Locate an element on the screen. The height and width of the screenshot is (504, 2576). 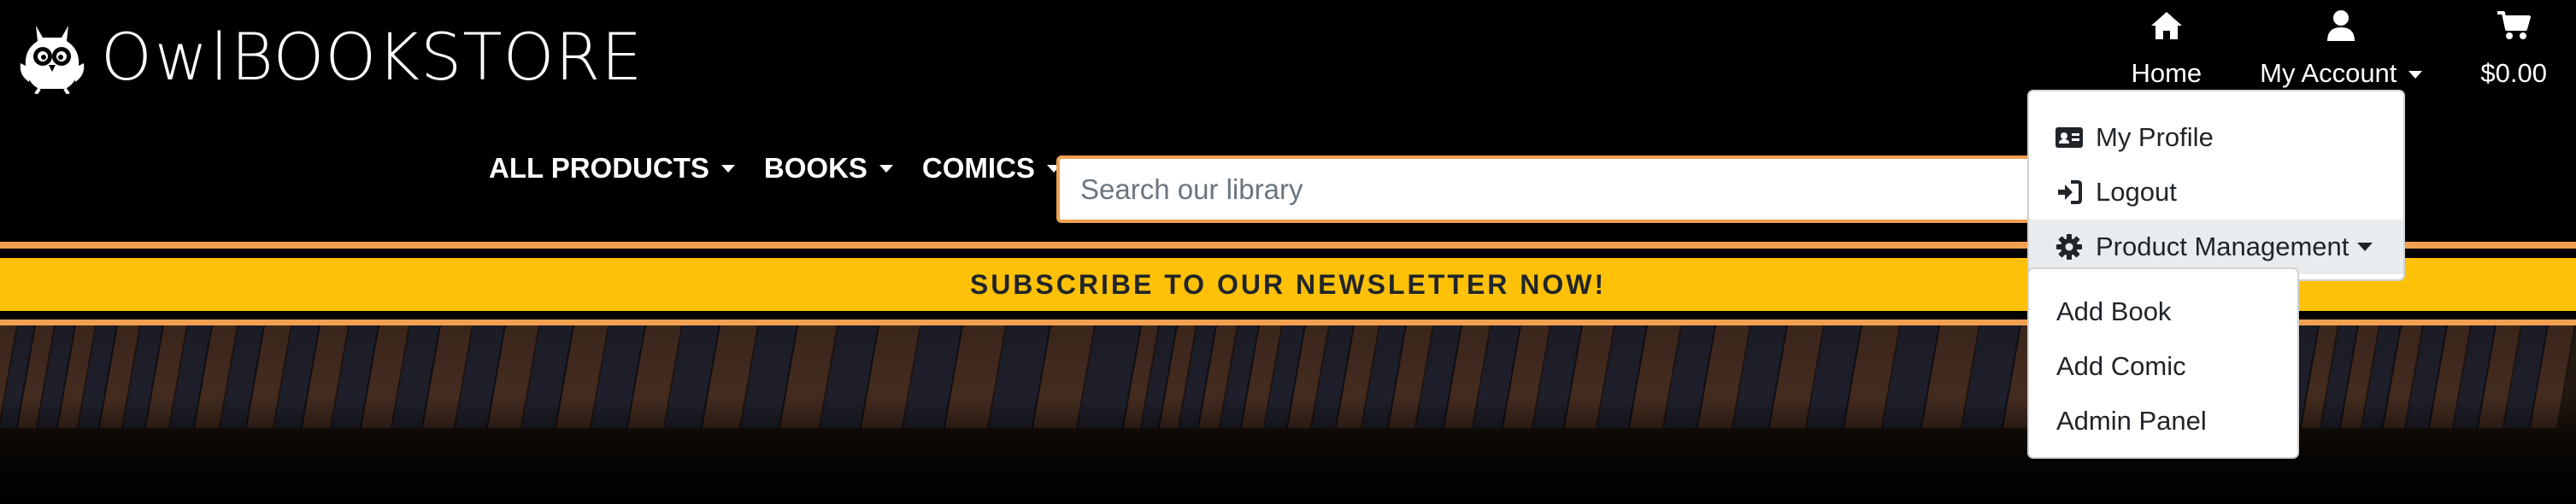
sign-in-icon is located at coordinates (2069, 192).